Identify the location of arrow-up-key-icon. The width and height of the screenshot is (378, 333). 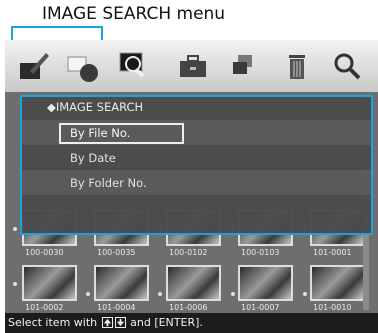
(107, 322).